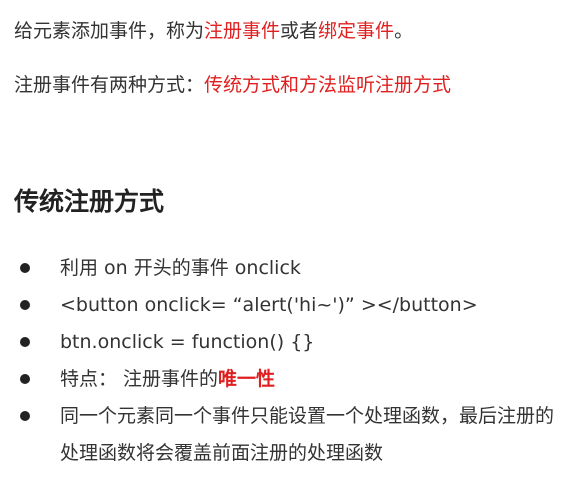  Describe the element at coordinates (109, 31) in the screenshot. I see `intro-line-1-prefix: 给元素添加事件，称为` at that location.